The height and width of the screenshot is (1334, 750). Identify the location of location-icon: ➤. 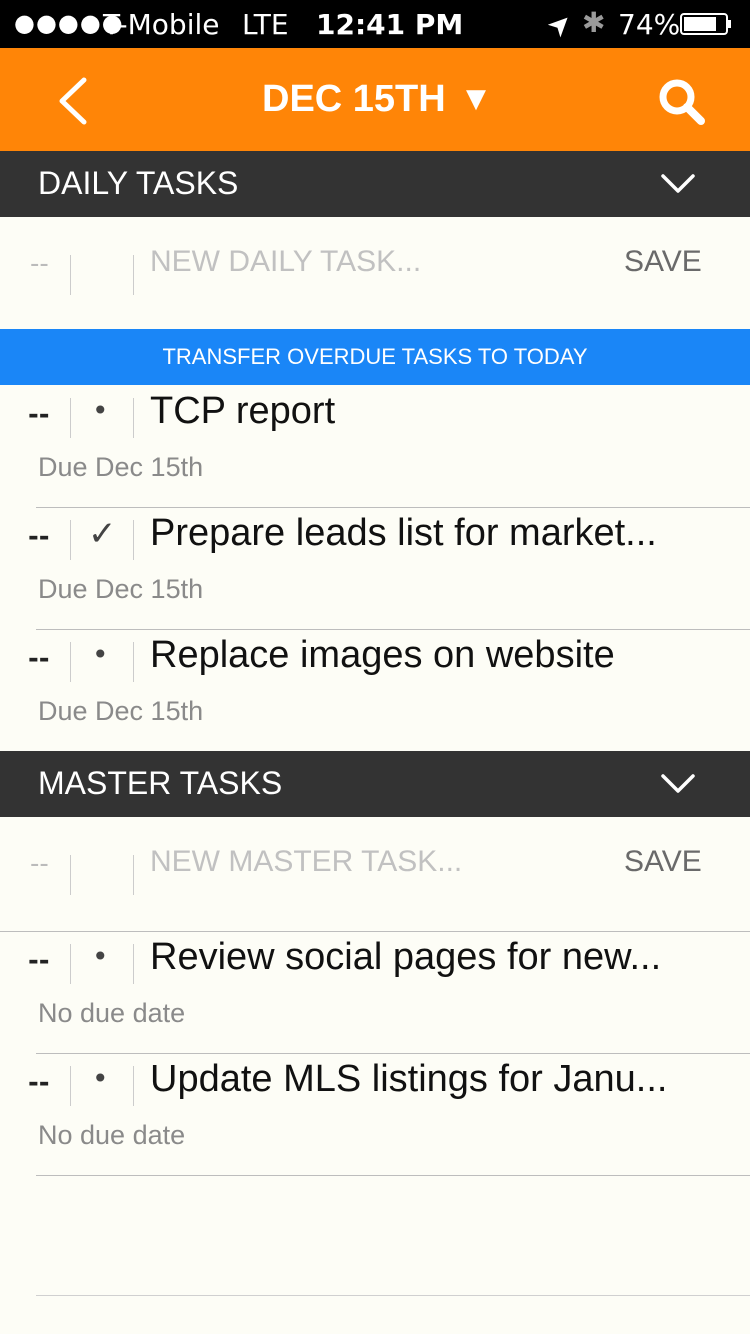
(559, 24).